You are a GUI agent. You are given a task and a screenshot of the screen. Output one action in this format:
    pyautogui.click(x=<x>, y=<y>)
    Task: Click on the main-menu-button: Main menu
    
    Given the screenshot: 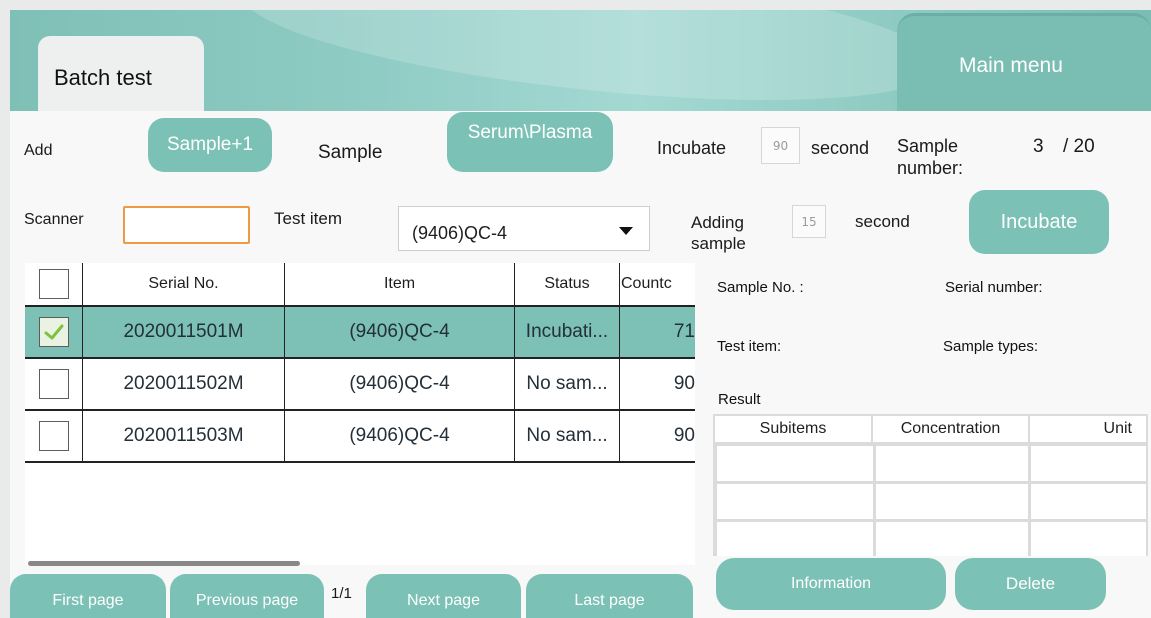 What is the action you would take?
    pyautogui.click(x=1024, y=62)
    